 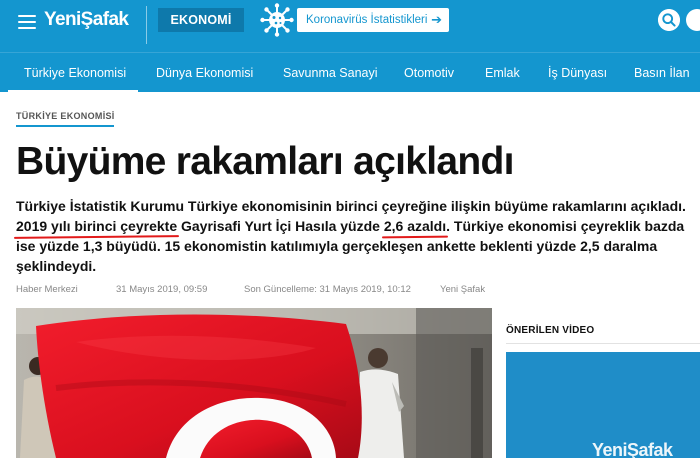 What do you see at coordinates (75, 73) in the screenshot?
I see `nav-item-turkiye-ekonomisi: Türkiye Ekonomisi` at bounding box center [75, 73].